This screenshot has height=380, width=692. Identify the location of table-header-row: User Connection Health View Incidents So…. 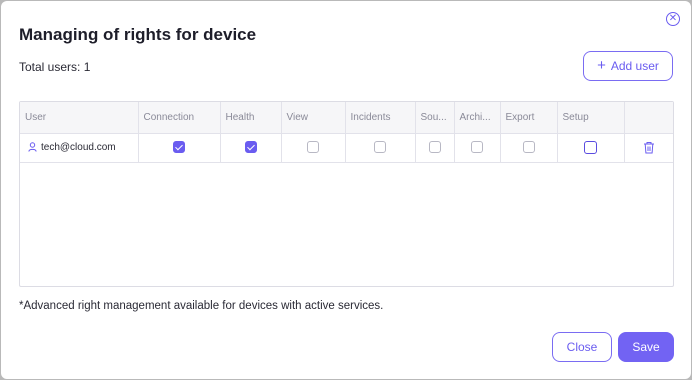
(346, 118).